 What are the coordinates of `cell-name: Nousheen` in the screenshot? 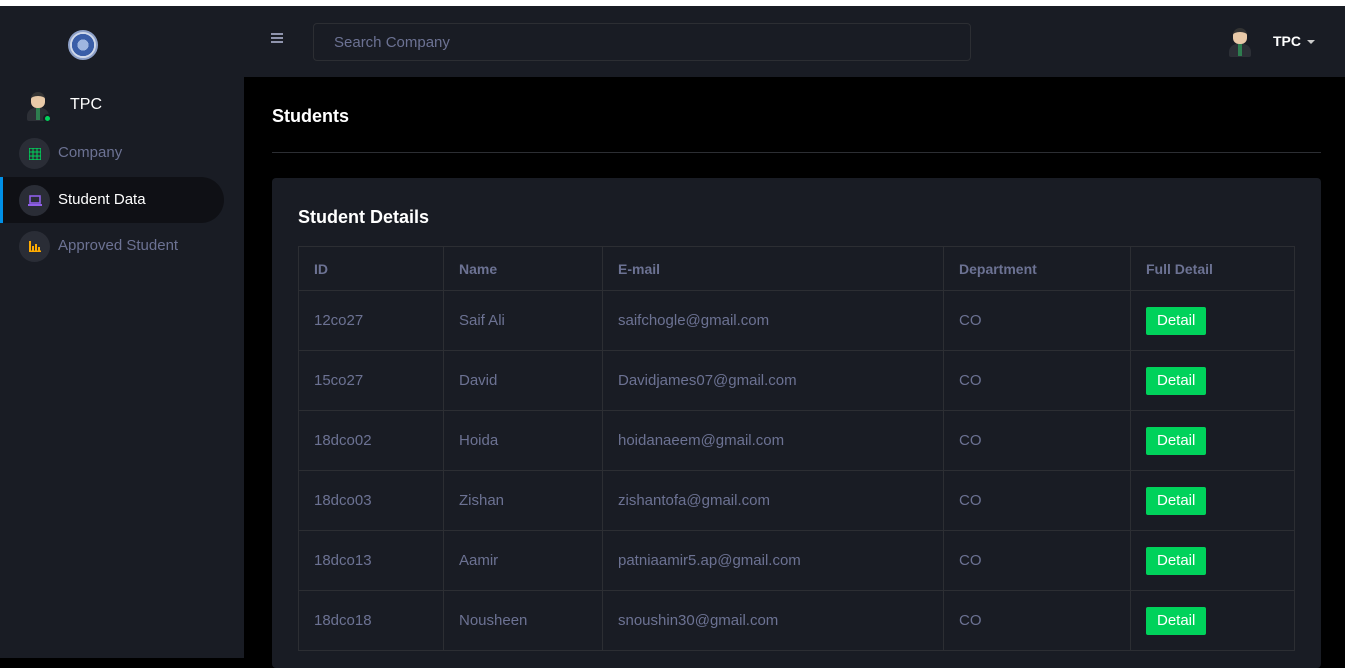 It's located at (523, 620).